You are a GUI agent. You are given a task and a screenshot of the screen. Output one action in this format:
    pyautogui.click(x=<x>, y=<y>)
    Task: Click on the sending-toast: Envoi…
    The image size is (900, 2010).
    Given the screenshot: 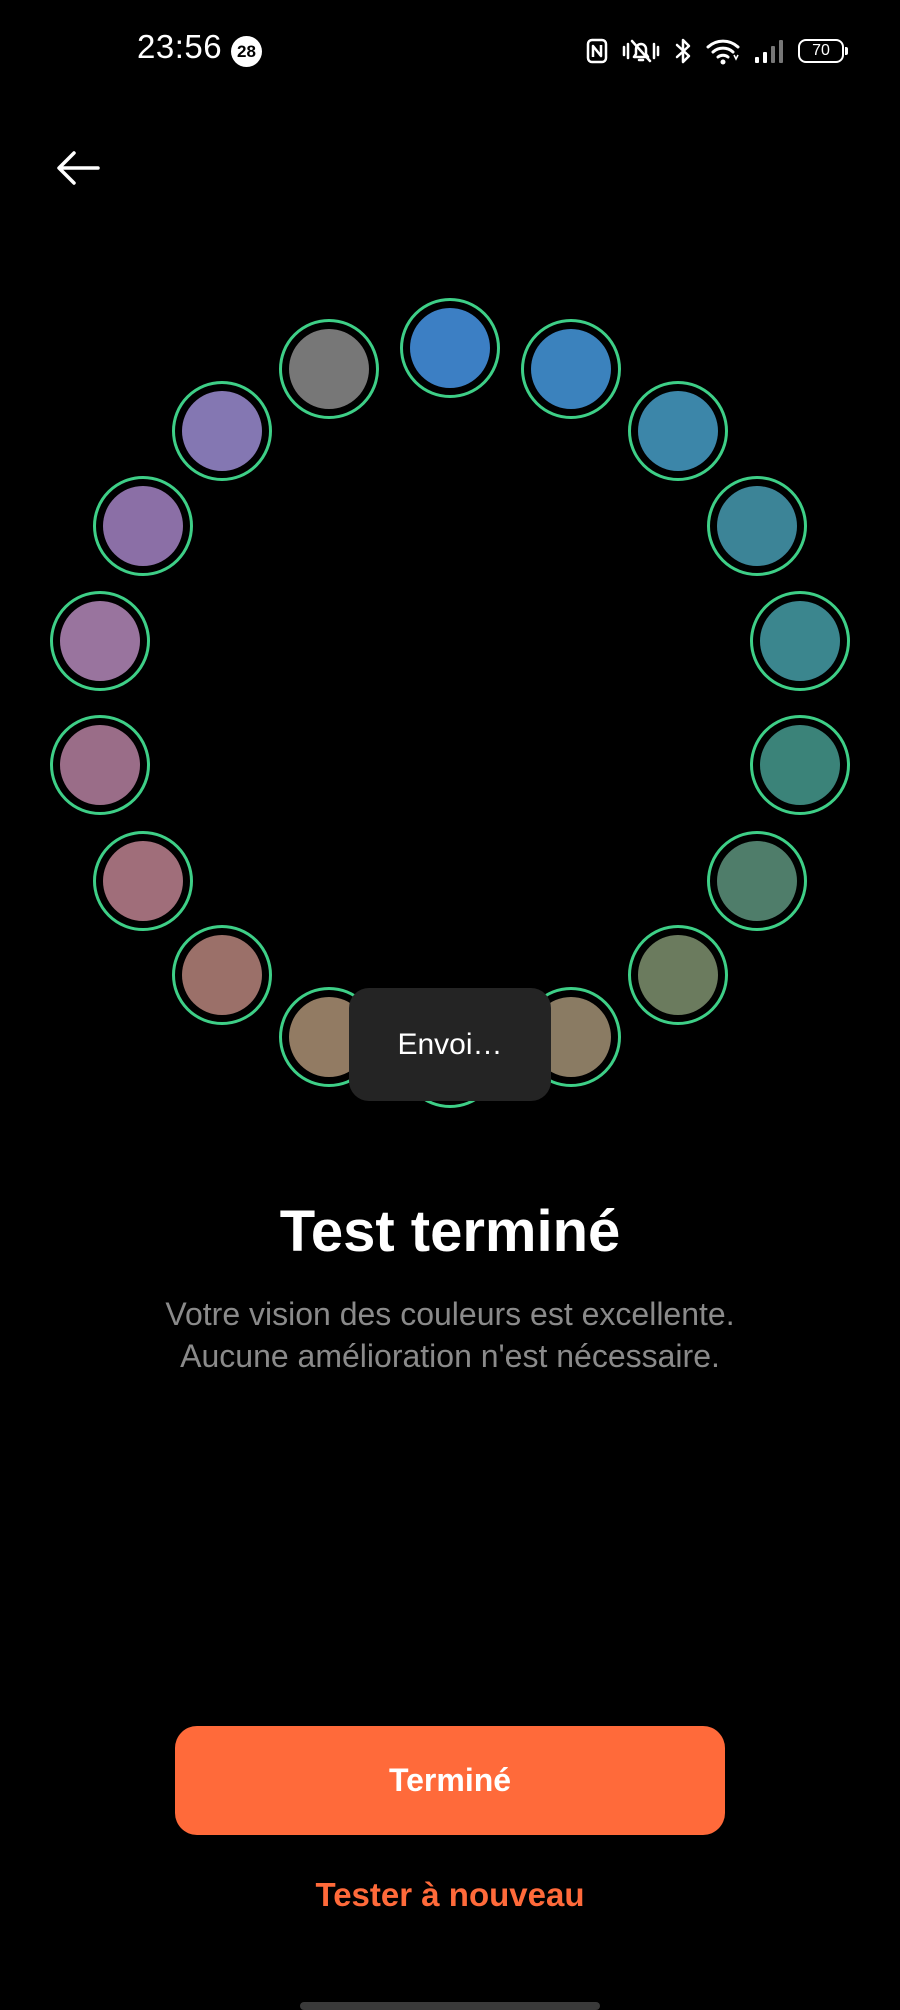 What is the action you would take?
    pyautogui.click(x=450, y=1044)
    